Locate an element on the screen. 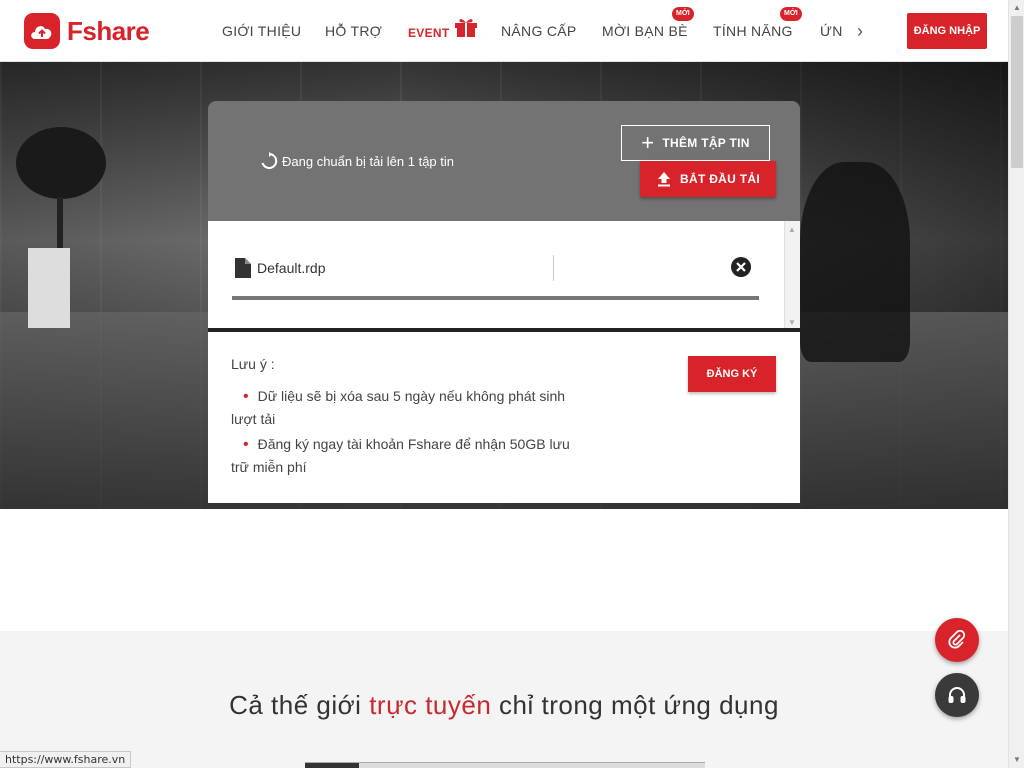 Image resolution: width=1024 pixels, height=768 pixels. gift-icon is located at coordinates (466, 29).